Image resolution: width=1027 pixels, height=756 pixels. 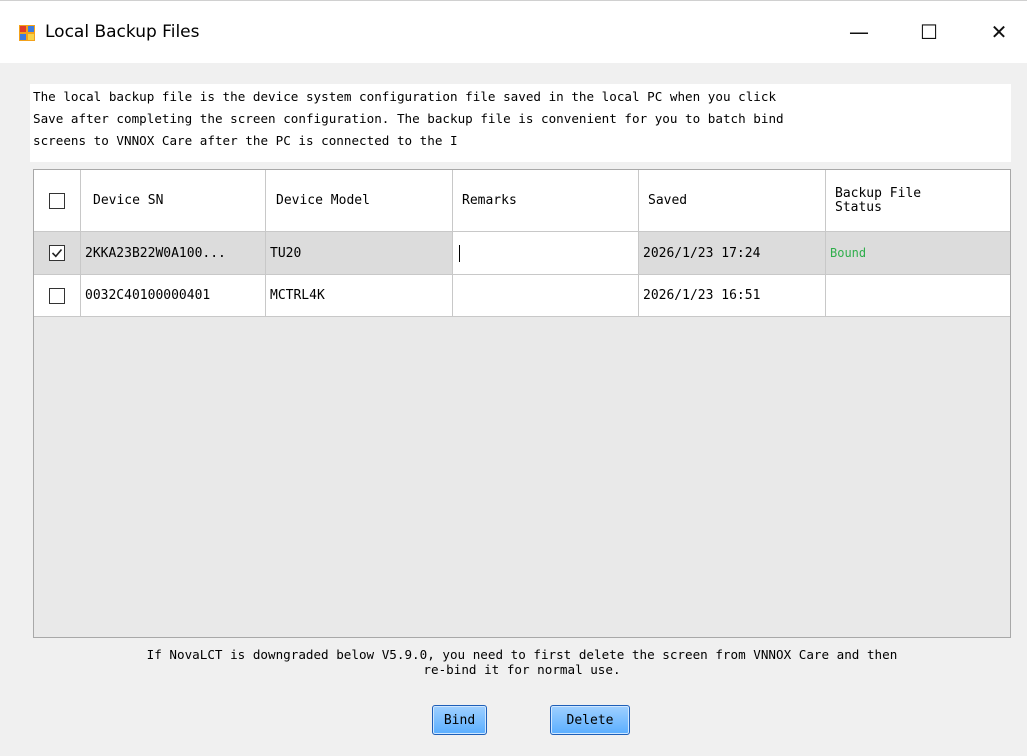 I want to click on close-button: ✕, so click(x=999, y=32).